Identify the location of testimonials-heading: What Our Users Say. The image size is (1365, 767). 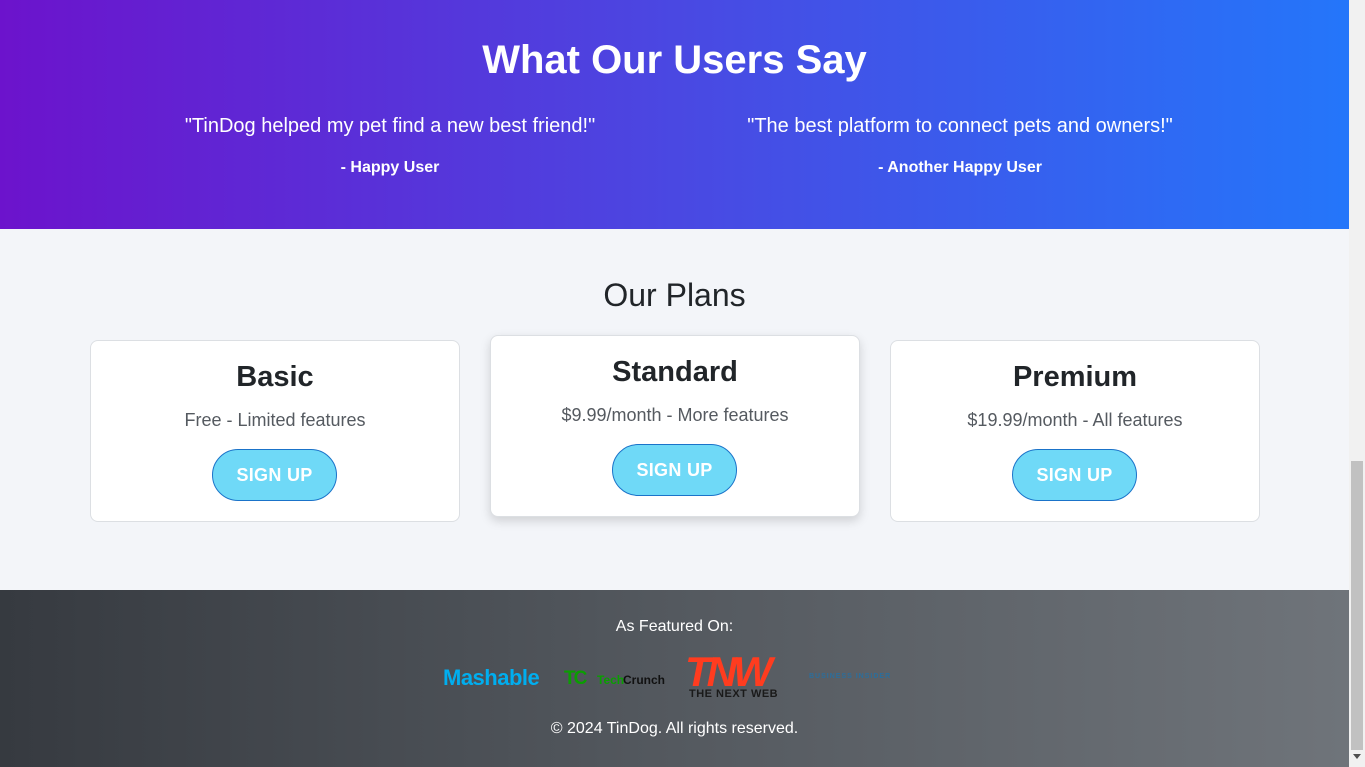
(674, 60).